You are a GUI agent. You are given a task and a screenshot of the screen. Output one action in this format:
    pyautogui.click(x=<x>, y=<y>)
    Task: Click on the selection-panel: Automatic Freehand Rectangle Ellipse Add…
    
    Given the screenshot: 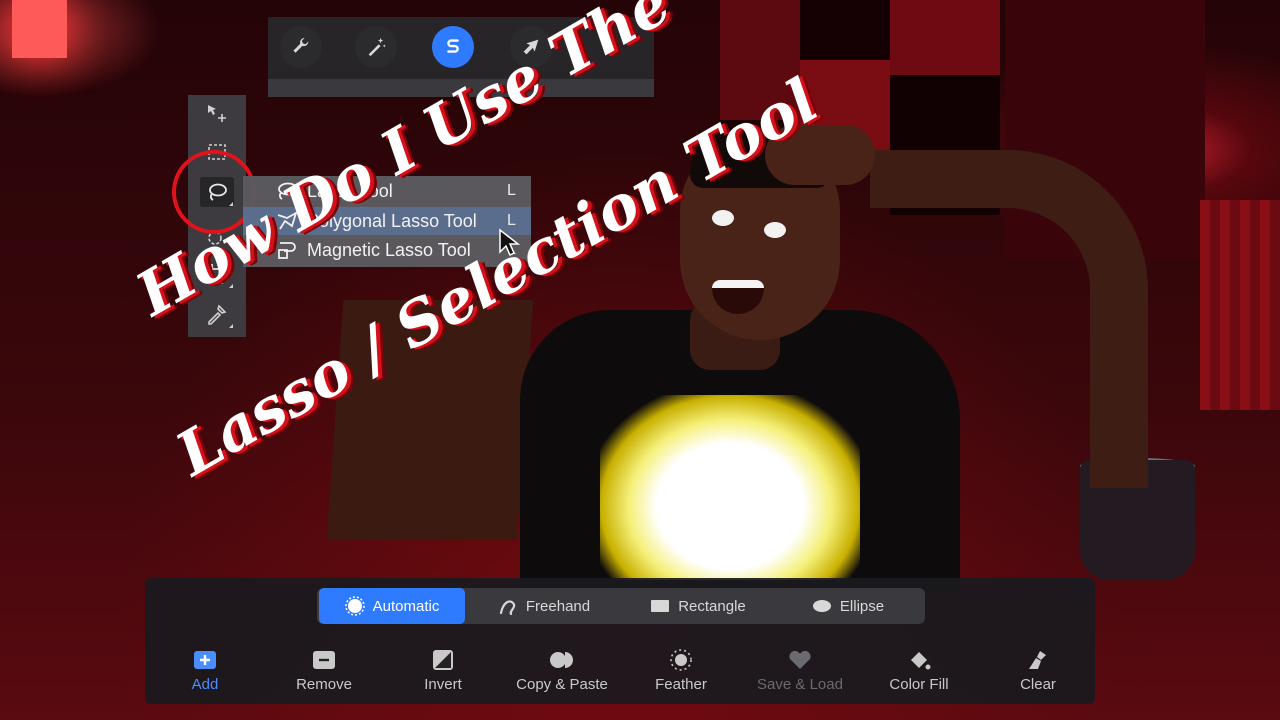 What is the action you would take?
    pyautogui.click(x=620, y=641)
    